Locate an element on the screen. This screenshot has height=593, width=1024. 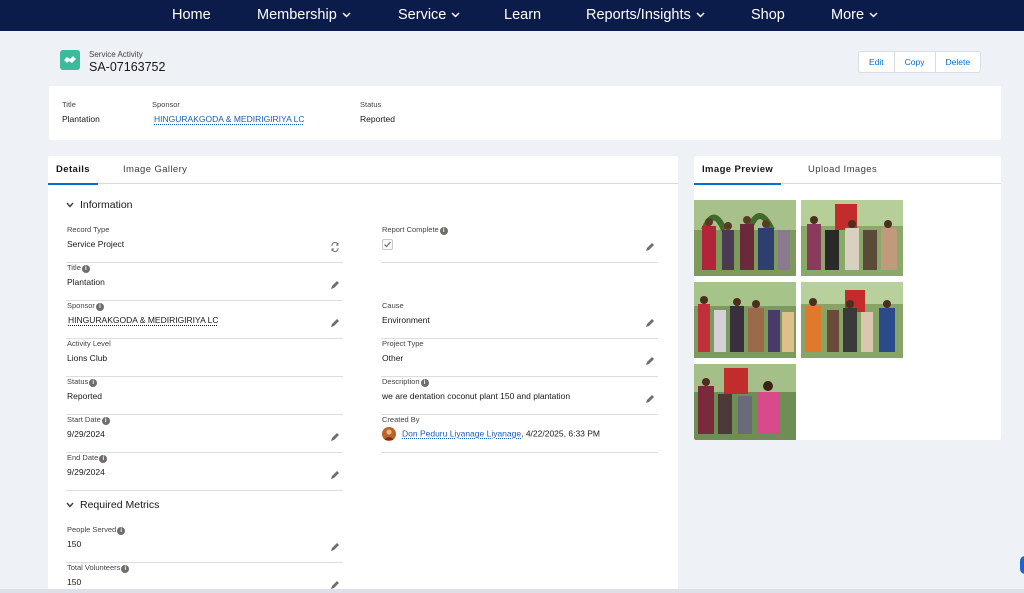
start-date-label: Start Date is located at coordinates (84, 419).